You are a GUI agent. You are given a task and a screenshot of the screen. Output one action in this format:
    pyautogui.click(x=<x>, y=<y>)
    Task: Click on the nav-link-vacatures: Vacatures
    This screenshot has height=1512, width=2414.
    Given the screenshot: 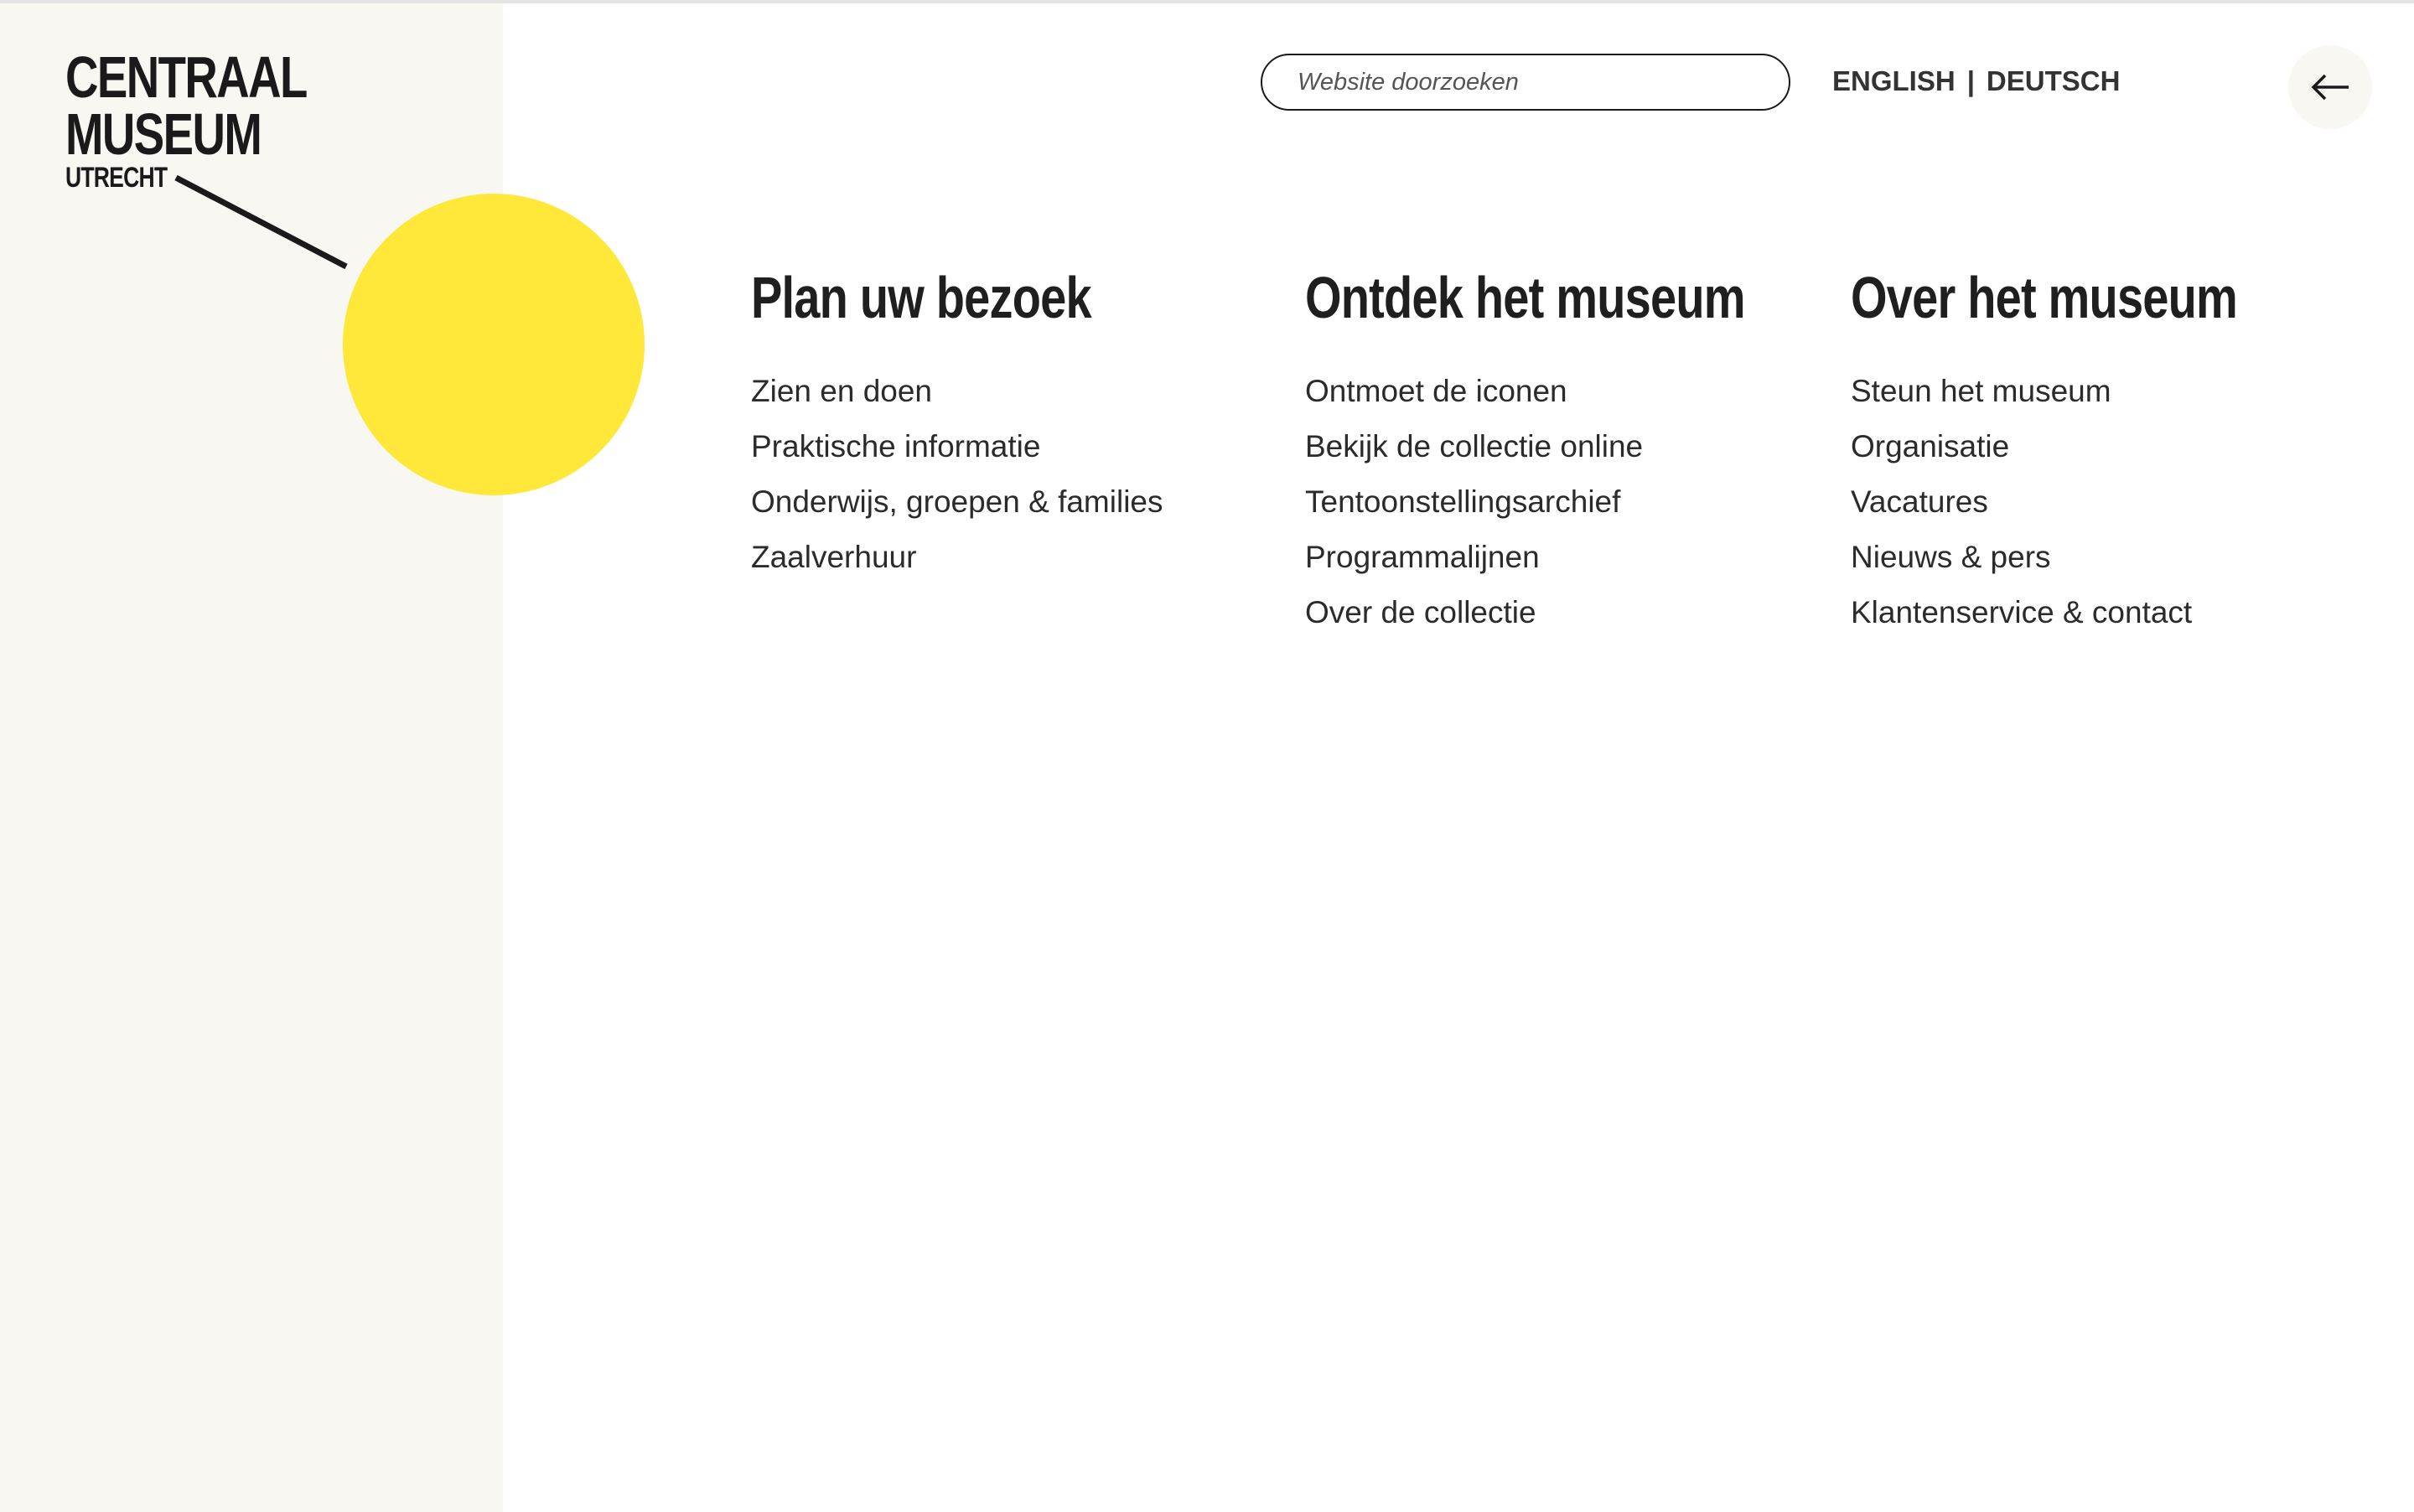 What is the action you would take?
    pyautogui.click(x=2093, y=502)
    